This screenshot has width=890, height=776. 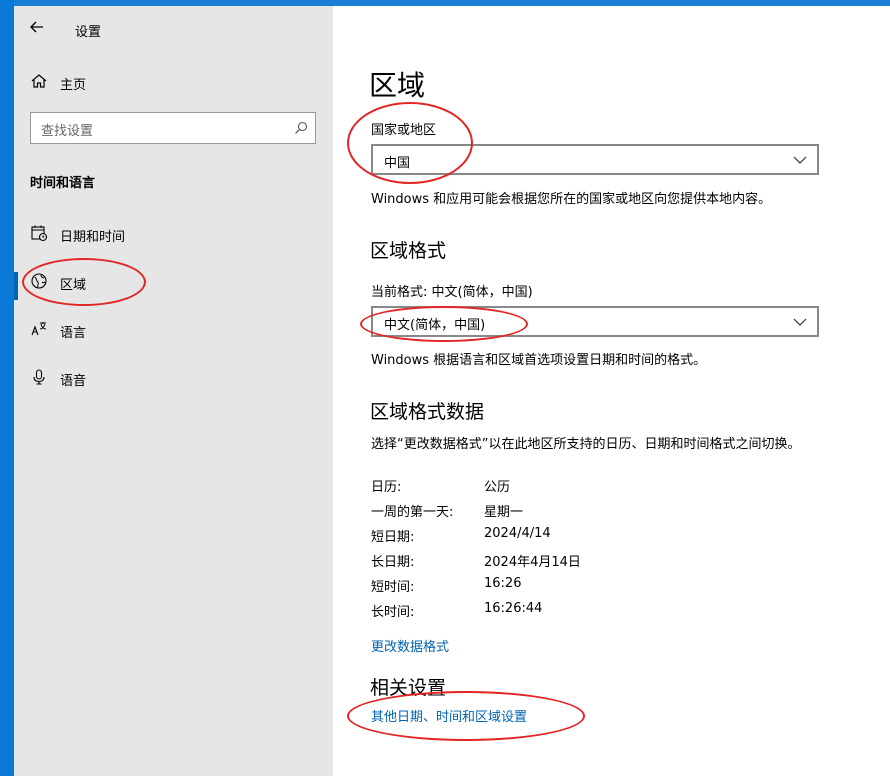 What do you see at coordinates (586, 444) in the screenshot?
I see `format-data-description: 选择“更改数据格式”以在此地区所支持的日历、日期和时间格式之间切换。` at bounding box center [586, 444].